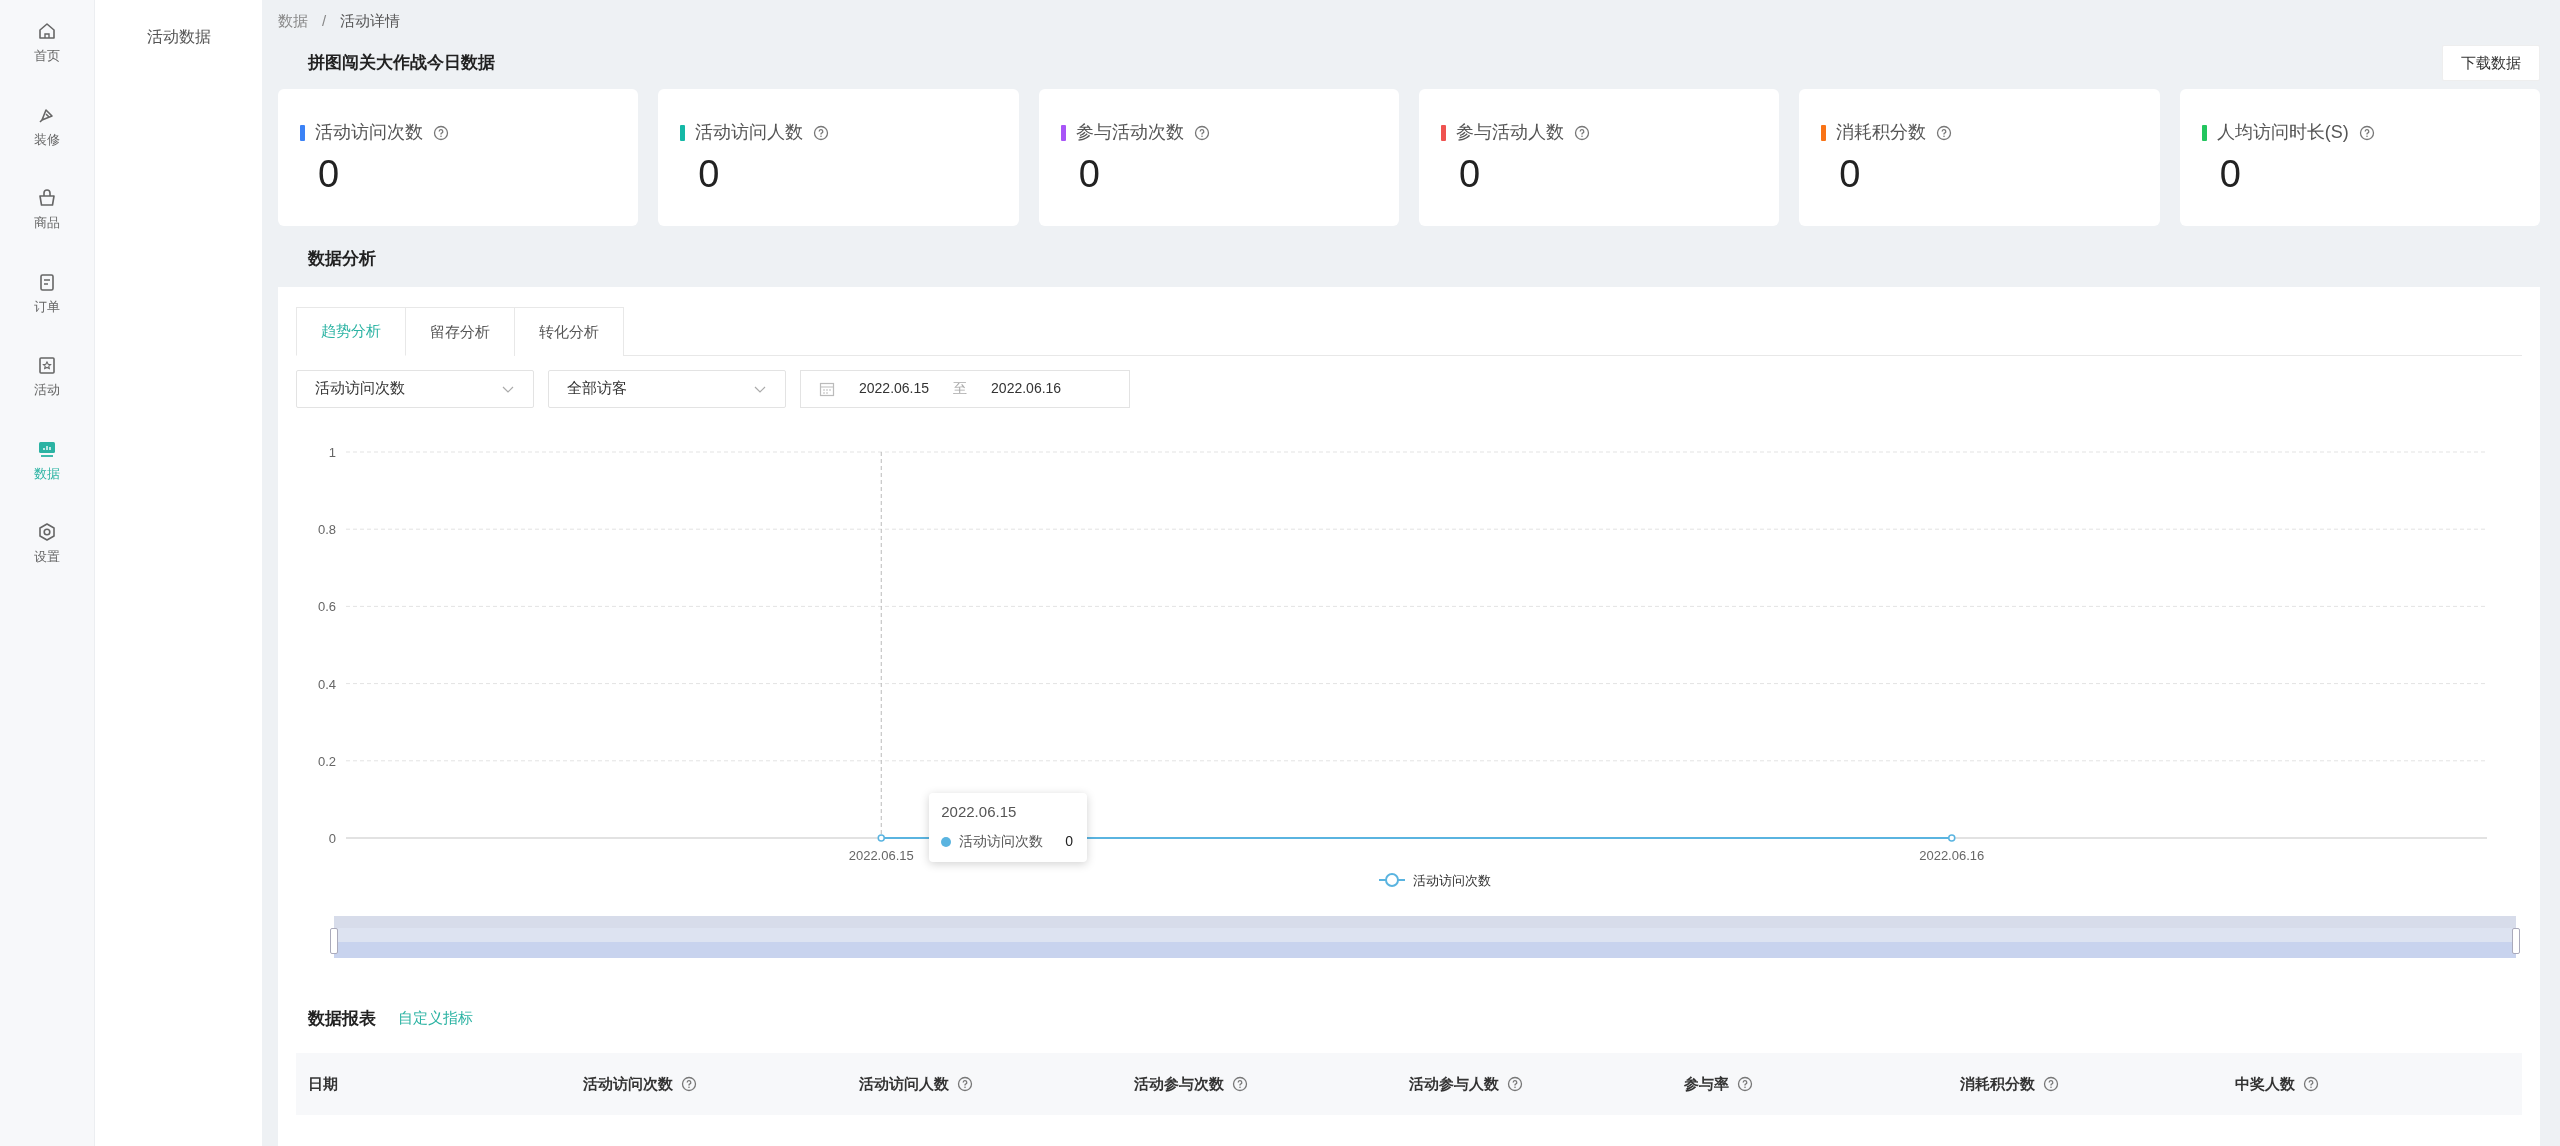 The height and width of the screenshot is (1146, 2560). What do you see at coordinates (2264, 1083) in the screenshot?
I see `column-header: 中奖人数` at bounding box center [2264, 1083].